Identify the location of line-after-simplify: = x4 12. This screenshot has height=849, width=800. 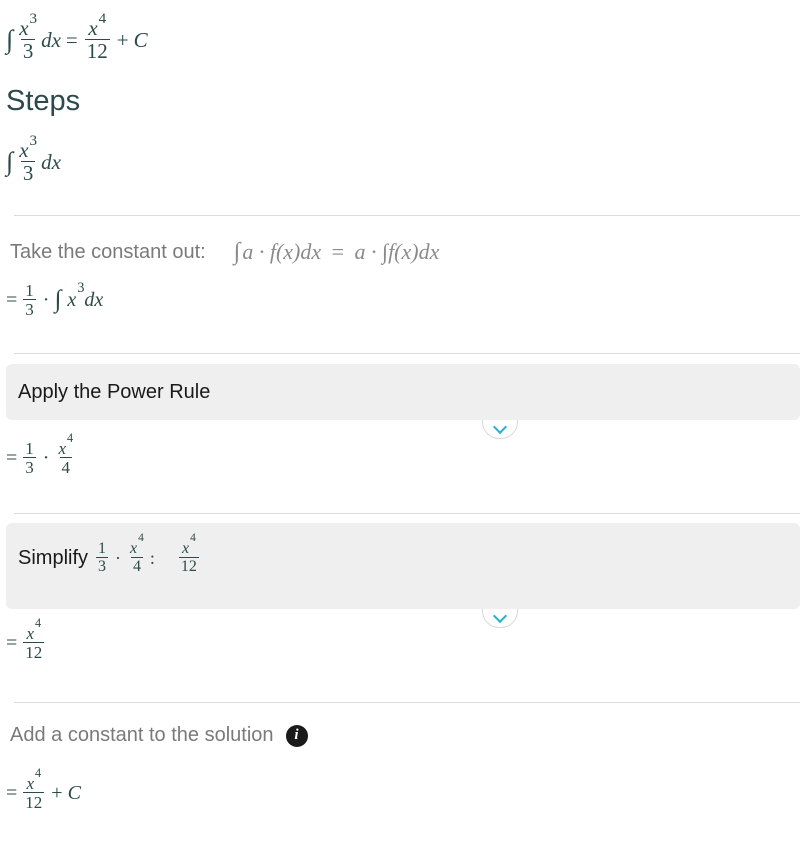
(25, 639).